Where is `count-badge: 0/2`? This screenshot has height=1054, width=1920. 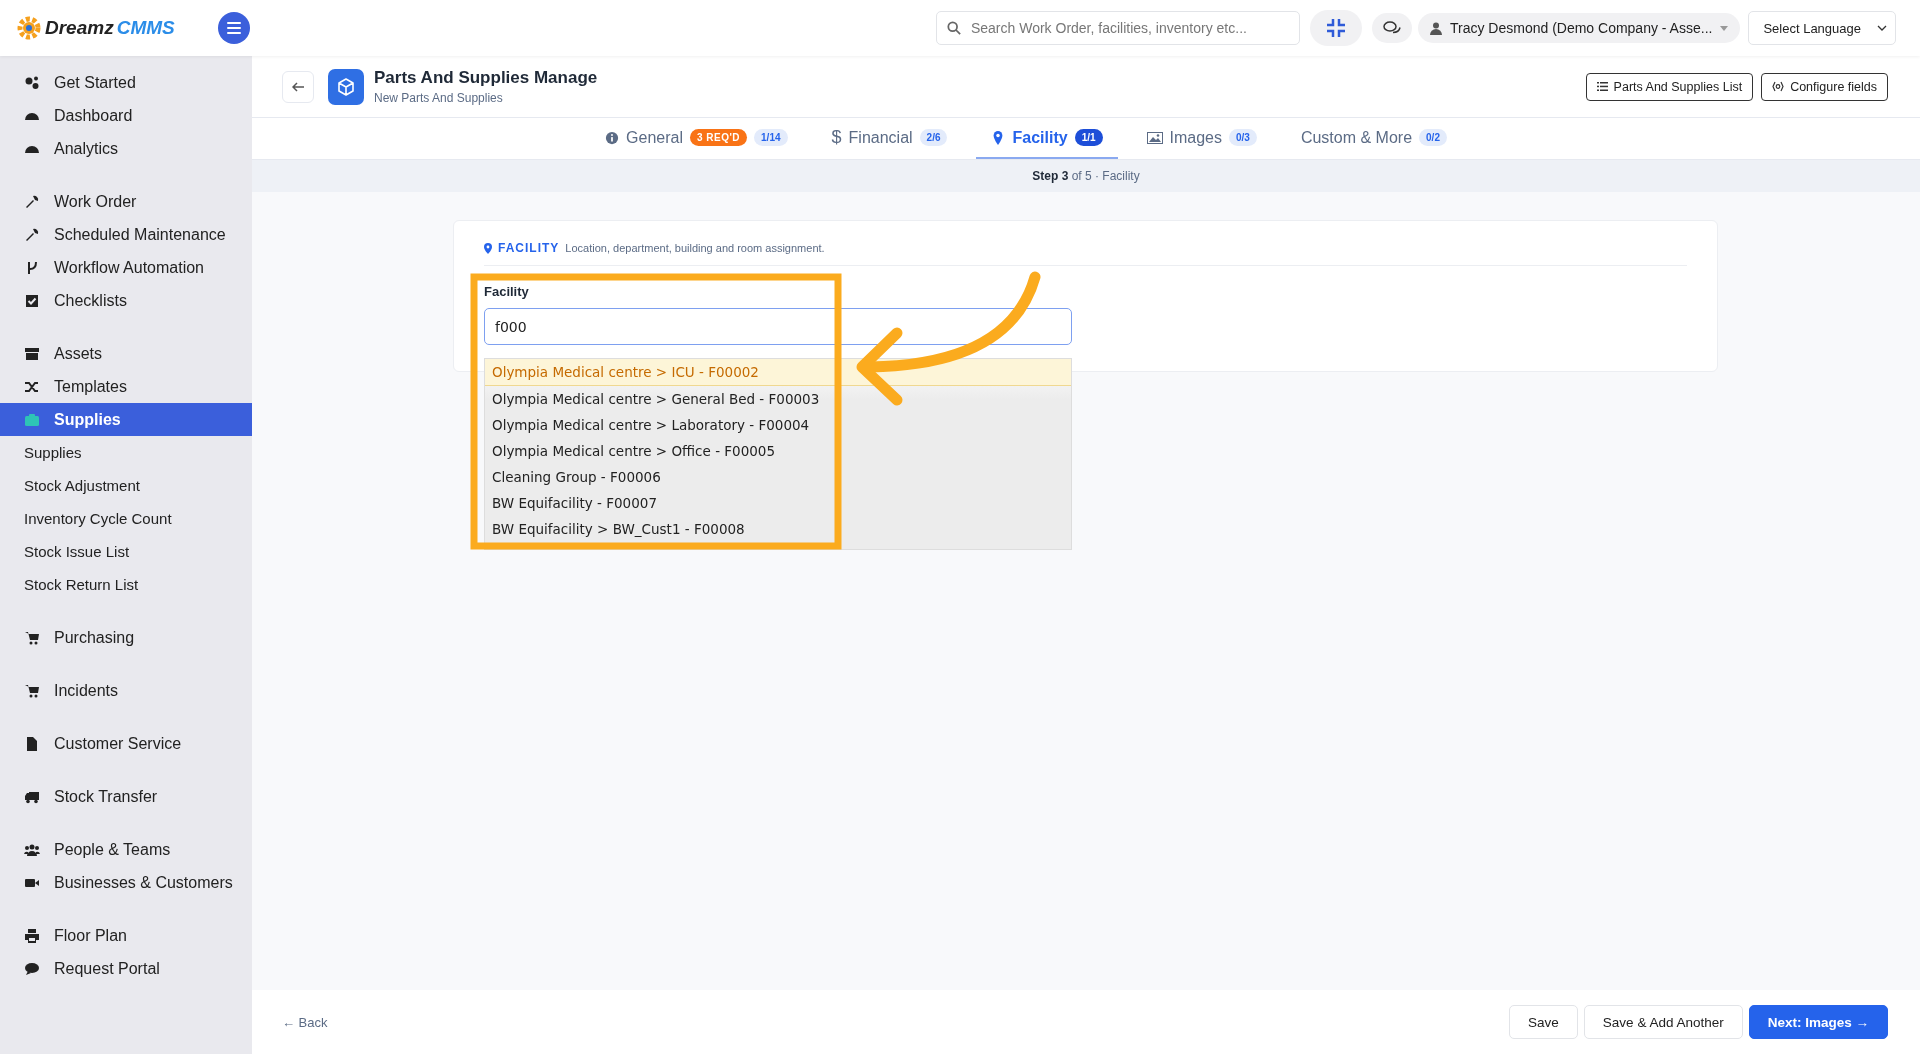
count-badge: 0/2 is located at coordinates (1433, 137).